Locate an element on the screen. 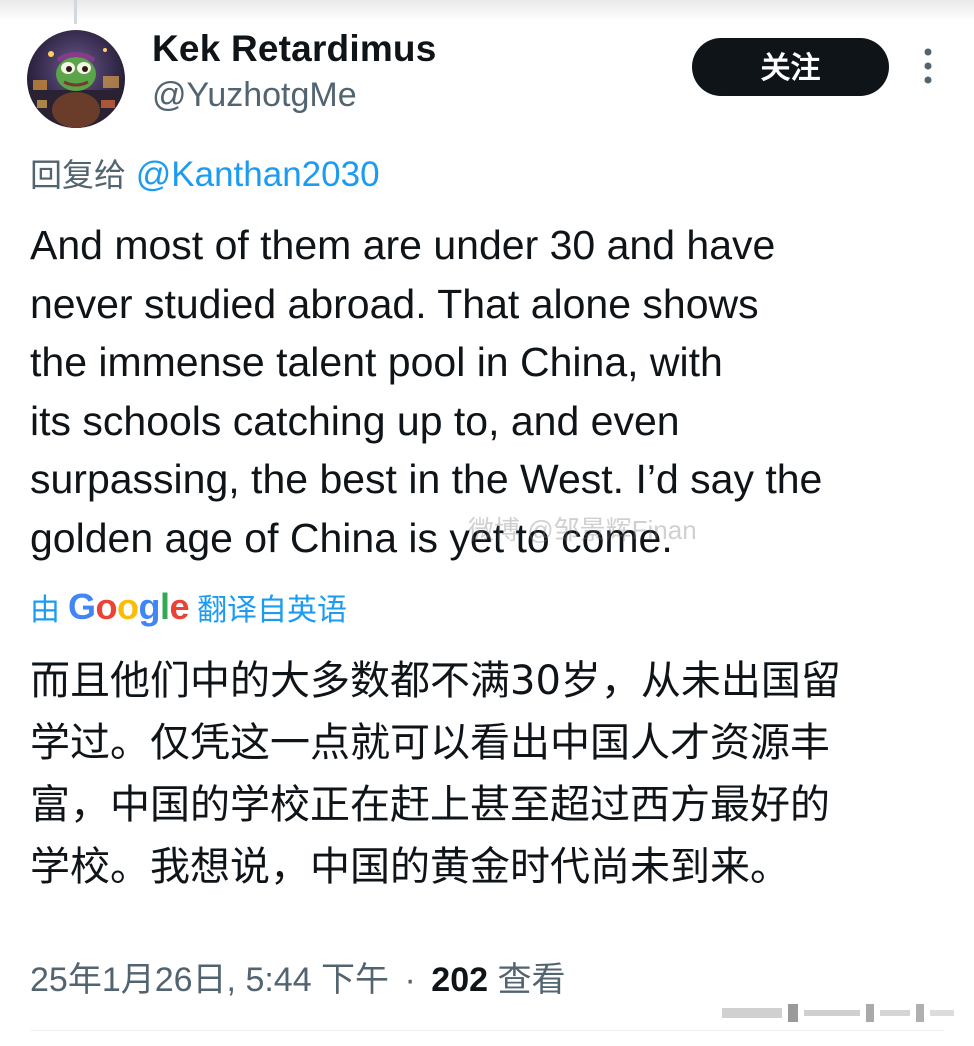  translated-text-line: 富，中国的学校正在赶上甚至超过西方最好的 is located at coordinates (430, 805).